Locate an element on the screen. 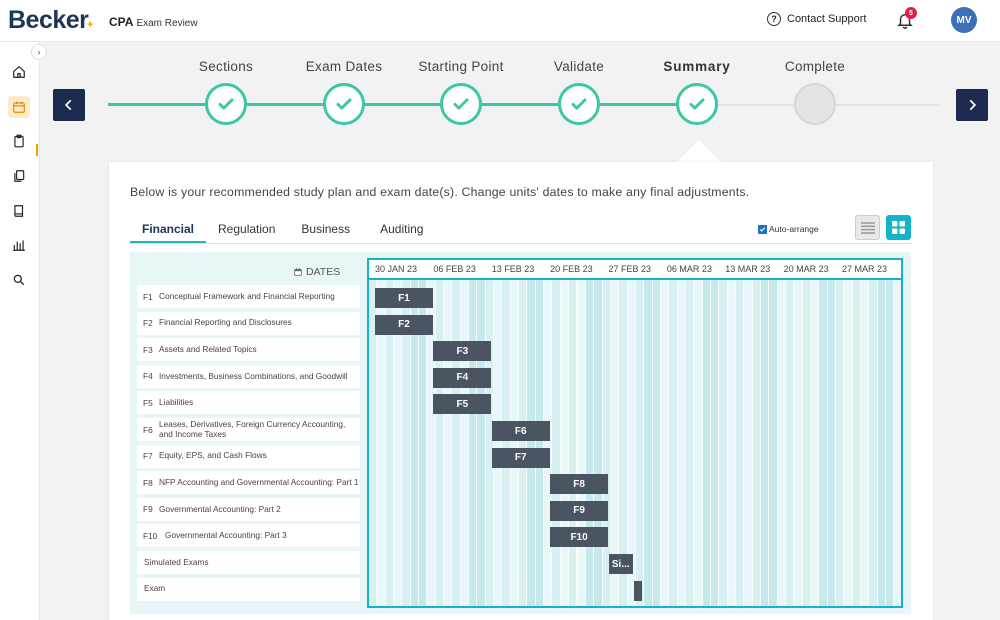 This screenshot has height=620, width=1000. list-view-button is located at coordinates (867, 227).